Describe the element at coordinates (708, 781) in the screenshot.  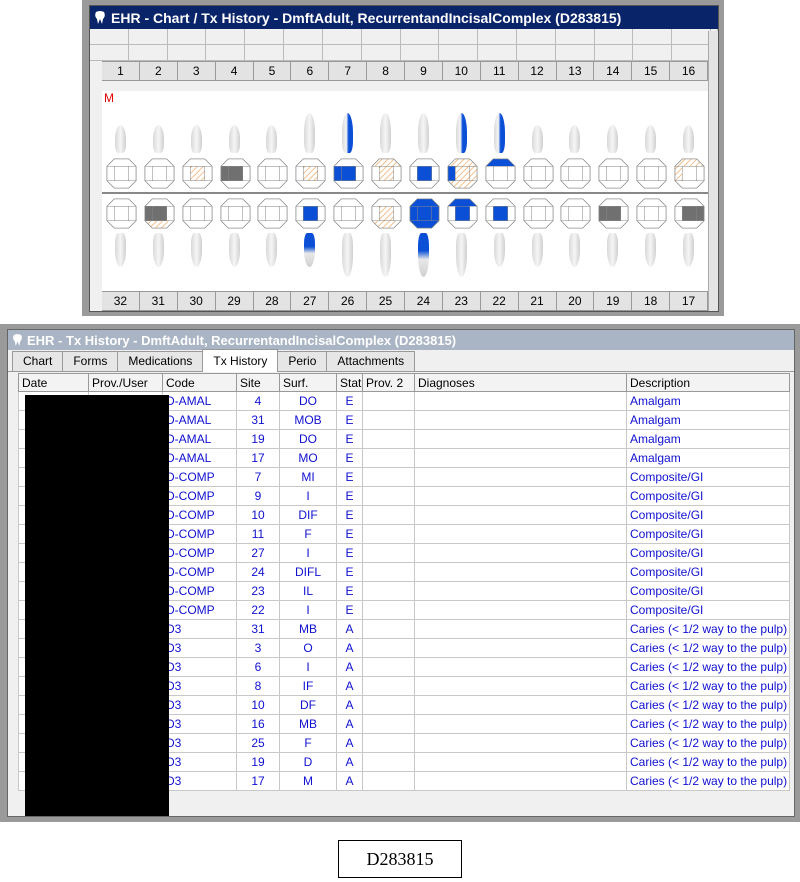
I see `description-cell: Caries (< 1/2 way to the pulp)` at that location.